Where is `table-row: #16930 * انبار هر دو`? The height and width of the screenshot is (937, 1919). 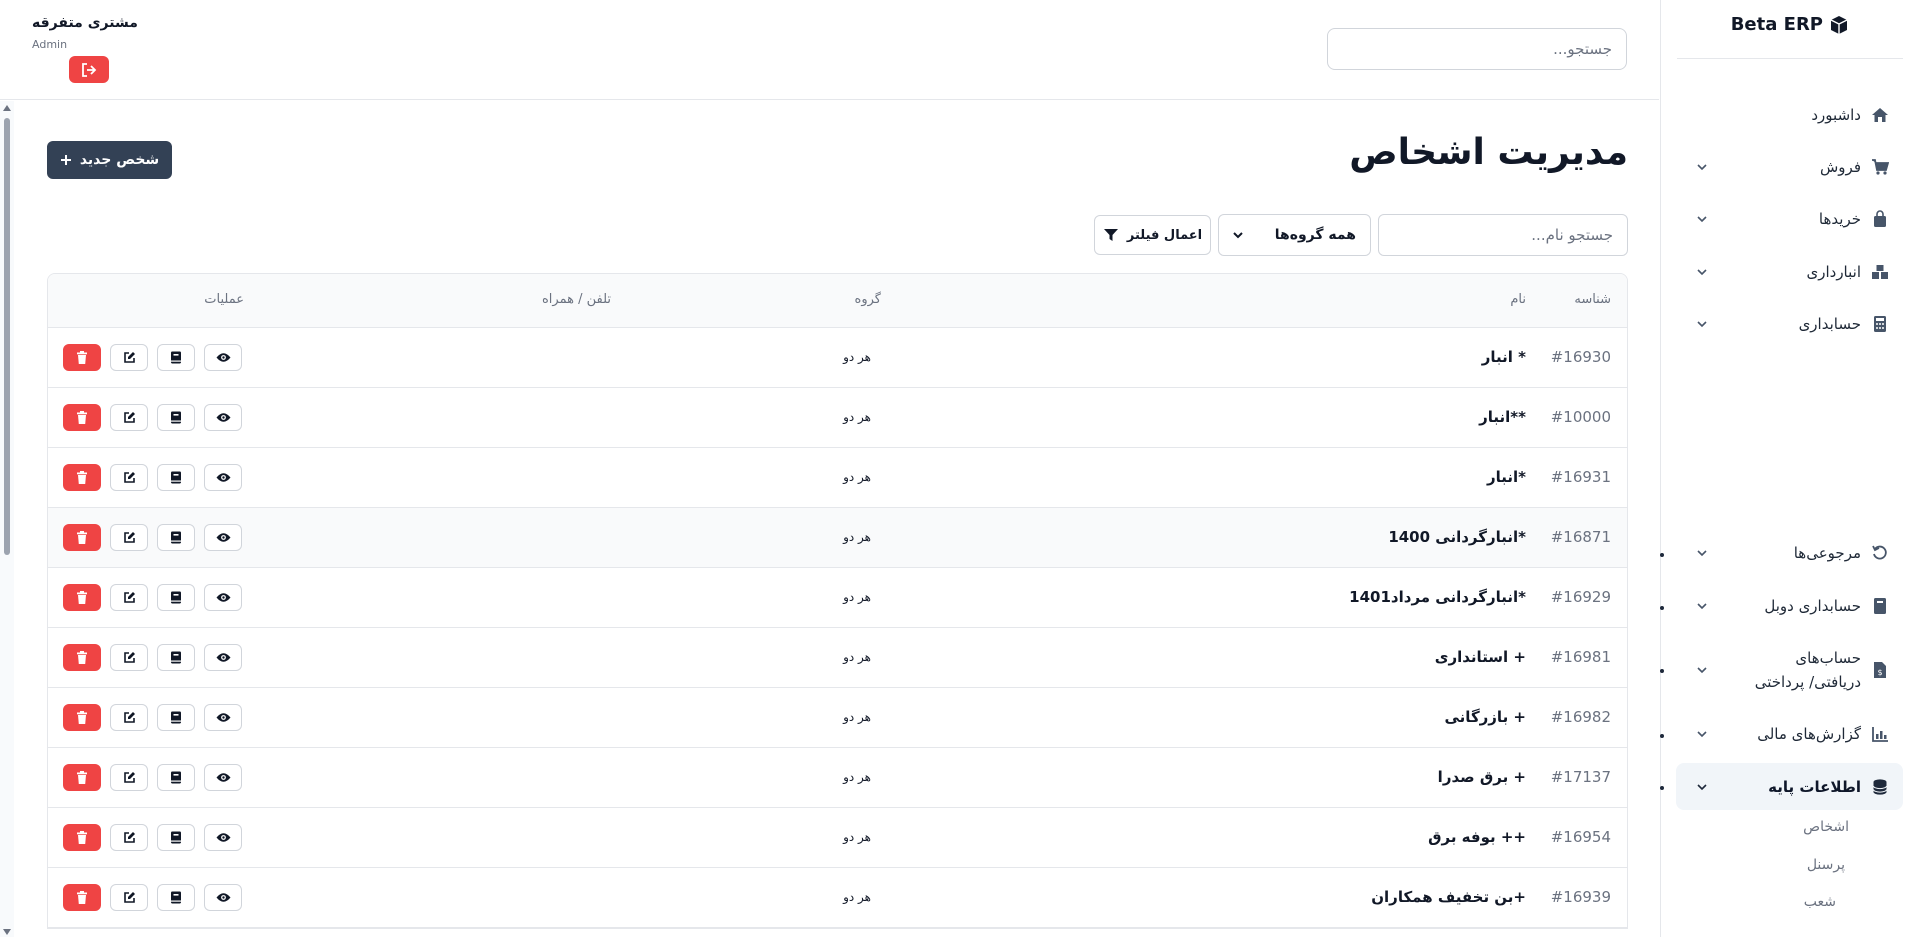 table-row: #16930 * انبار هر دو is located at coordinates (837, 358).